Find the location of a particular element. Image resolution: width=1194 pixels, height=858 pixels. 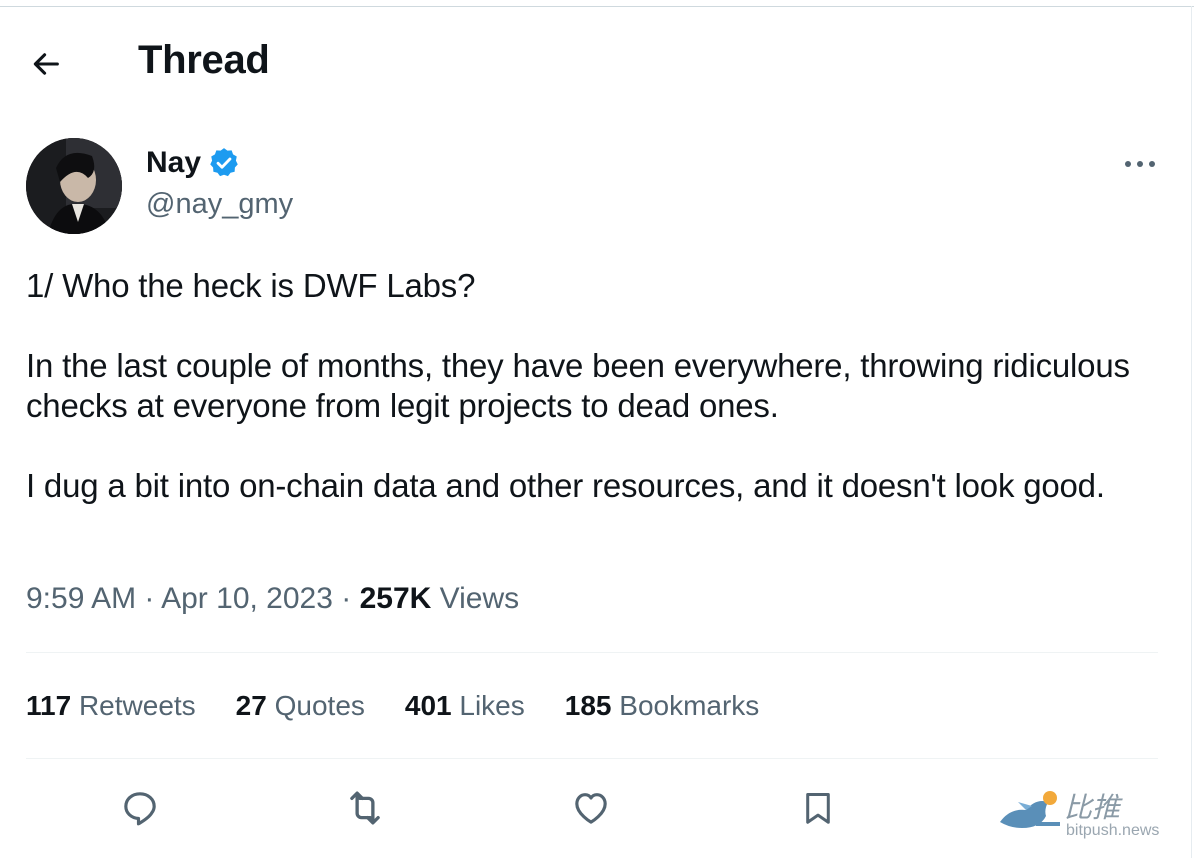

retweets-count: 117 is located at coordinates (49, 705).